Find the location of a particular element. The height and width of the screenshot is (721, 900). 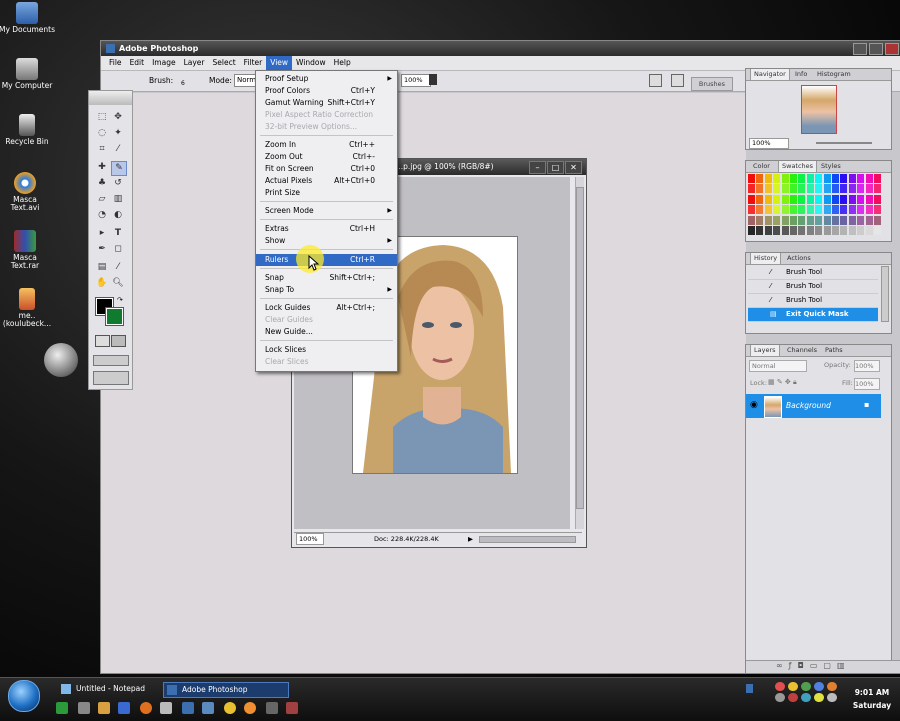

tray-icons is located at coordinates (810, 692).